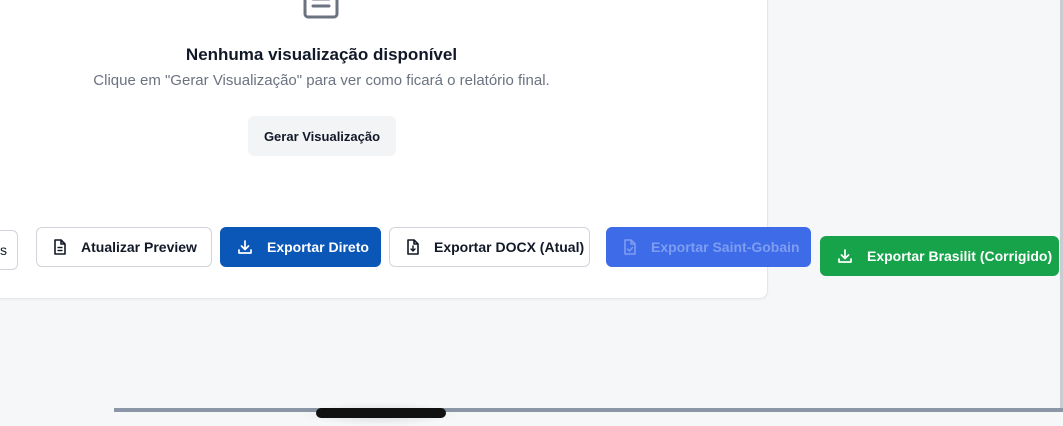  Describe the element at coordinates (509, 247) in the screenshot. I see `export-docx-label: Exportar DOCX (Atual)` at that location.